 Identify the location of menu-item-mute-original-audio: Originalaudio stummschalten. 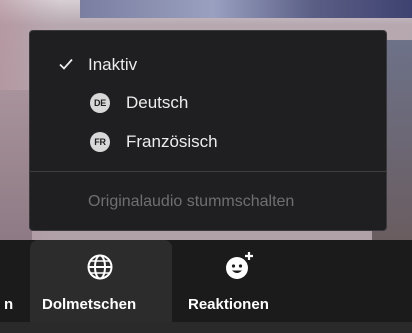
(208, 202).